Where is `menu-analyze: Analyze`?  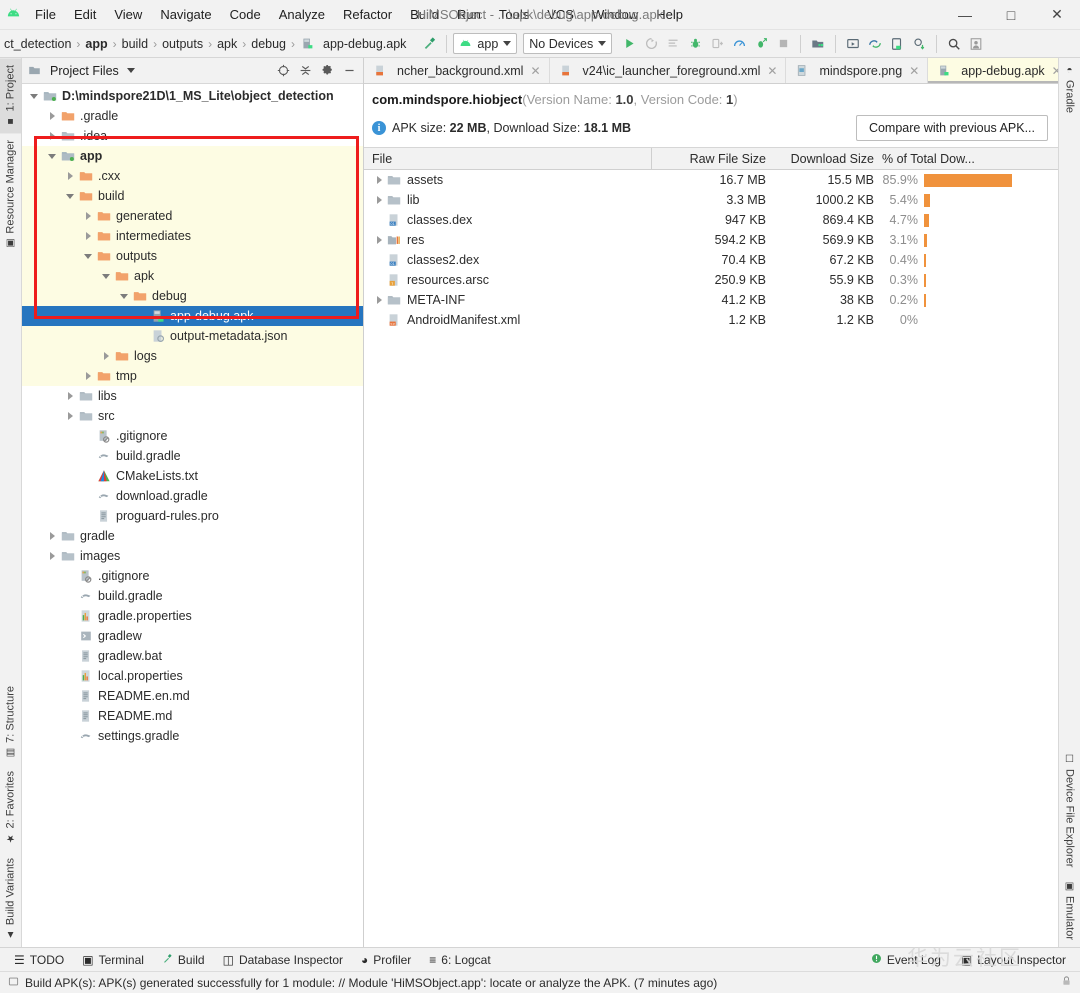
menu-analyze: Analyze is located at coordinates (302, 14).